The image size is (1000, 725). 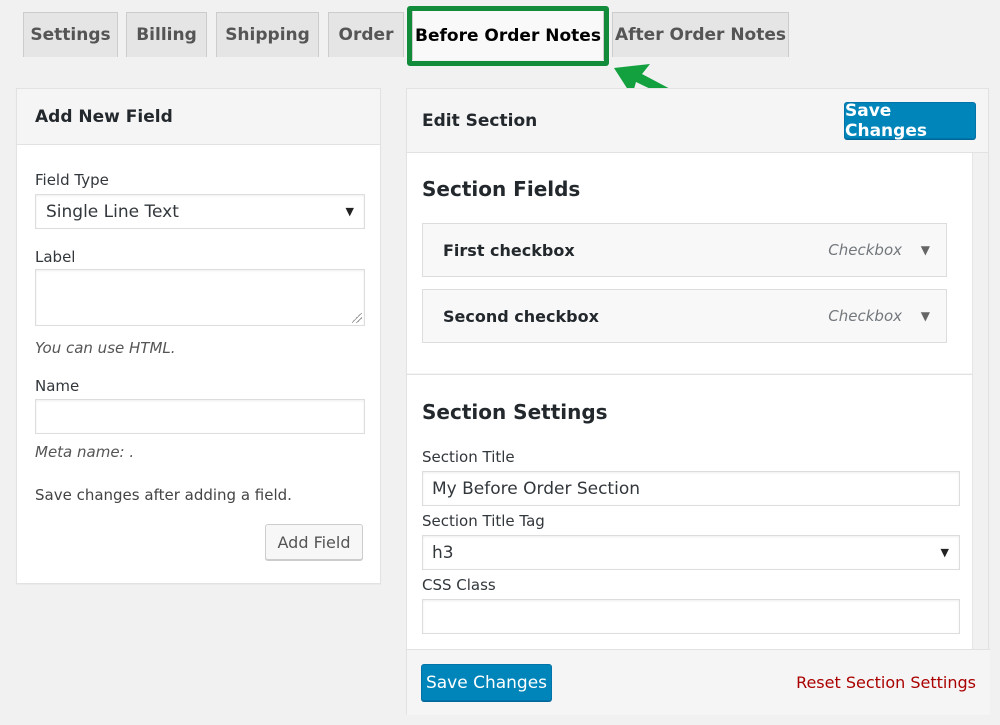 What do you see at coordinates (536, 488) in the screenshot?
I see `section-title-value: My Before Order Section` at bounding box center [536, 488].